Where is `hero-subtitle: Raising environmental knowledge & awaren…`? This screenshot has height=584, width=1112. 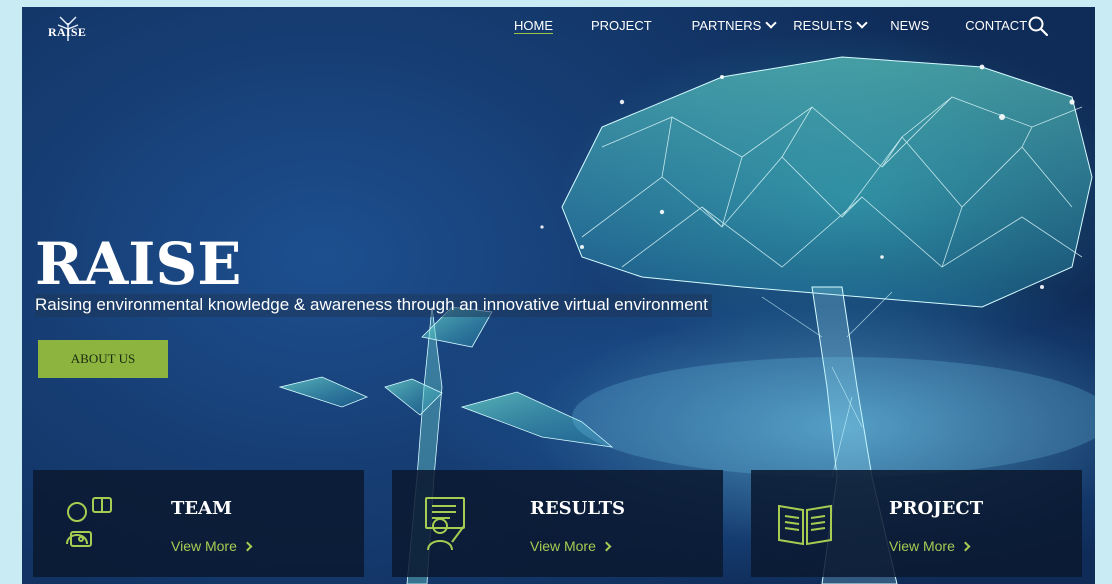
hero-subtitle: Raising environmental knowledge & awaren… is located at coordinates (373, 305).